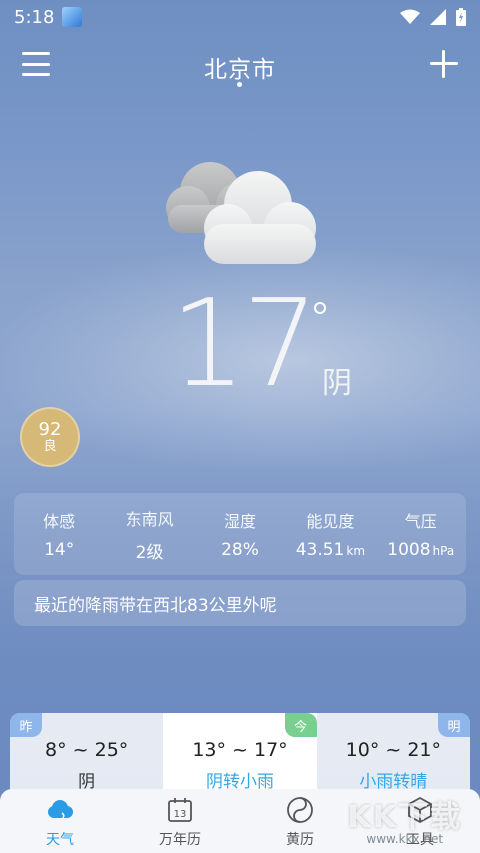 The height and width of the screenshot is (853, 480). What do you see at coordinates (337, 383) in the screenshot?
I see `current-condition: 阴` at bounding box center [337, 383].